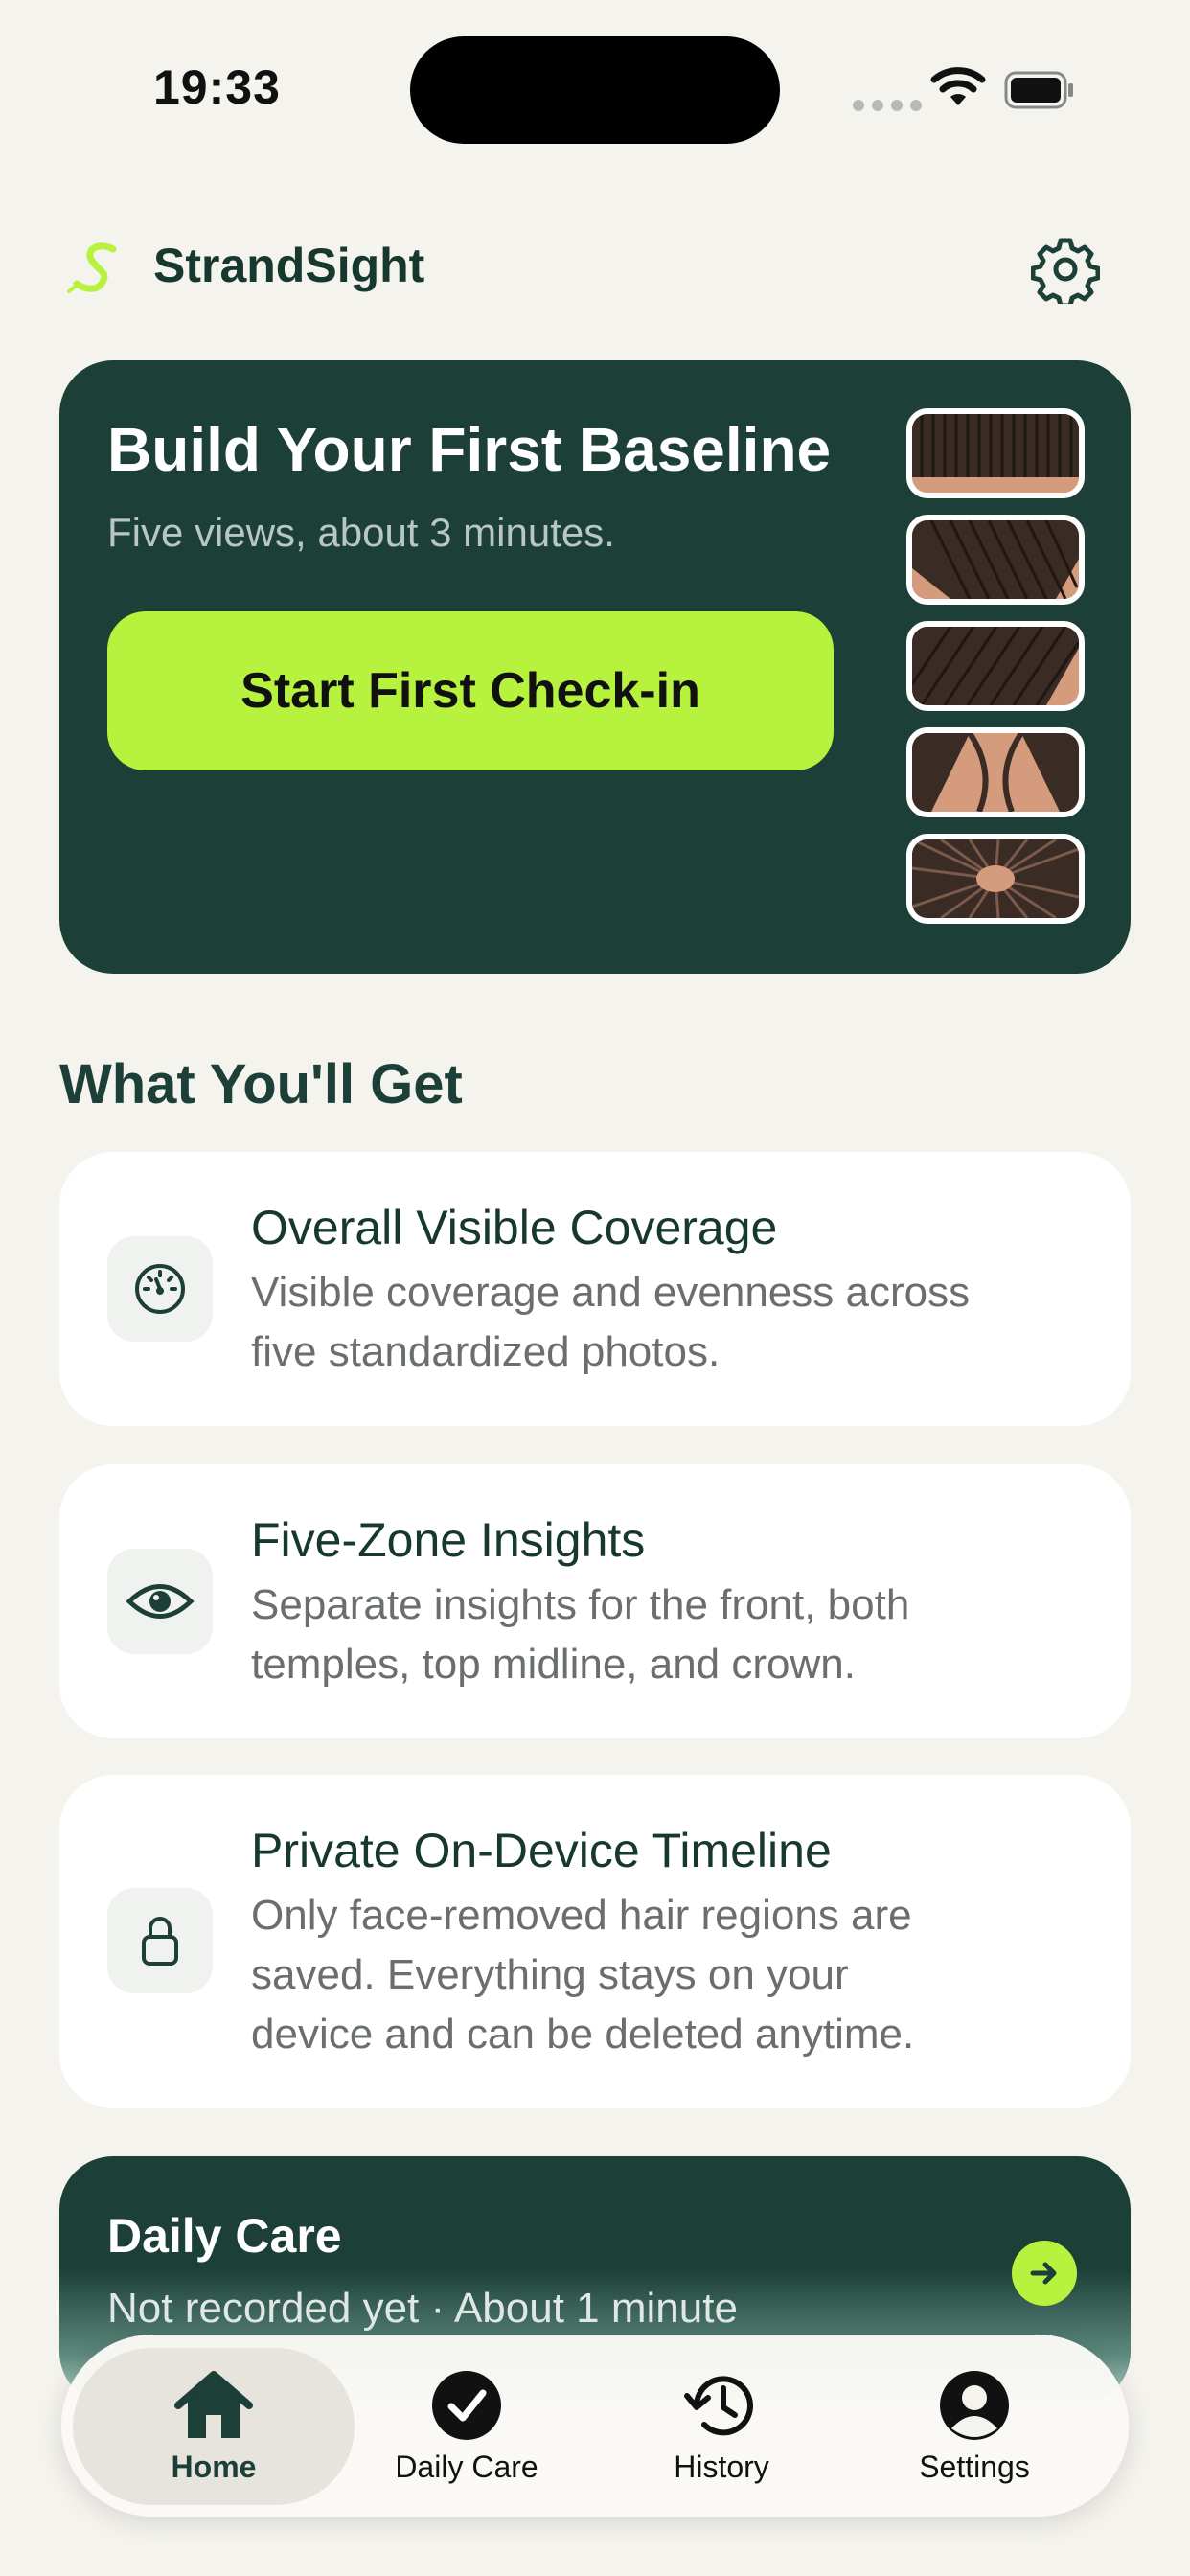 Image resolution: width=1190 pixels, height=2576 pixels. I want to click on wifi-icon, so click(958, 86).